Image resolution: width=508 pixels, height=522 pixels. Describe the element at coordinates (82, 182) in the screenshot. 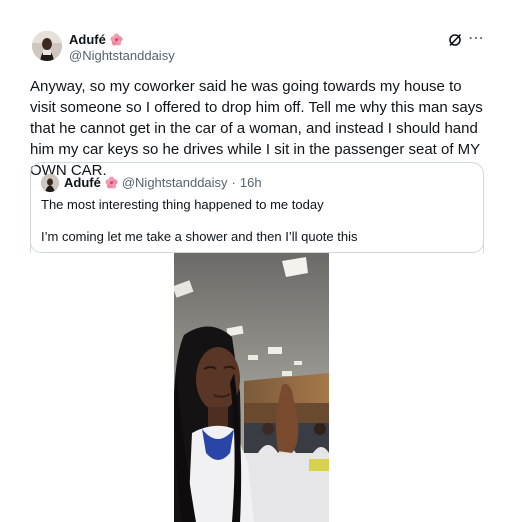

I see `quote-author-name: Adufé` at that location.